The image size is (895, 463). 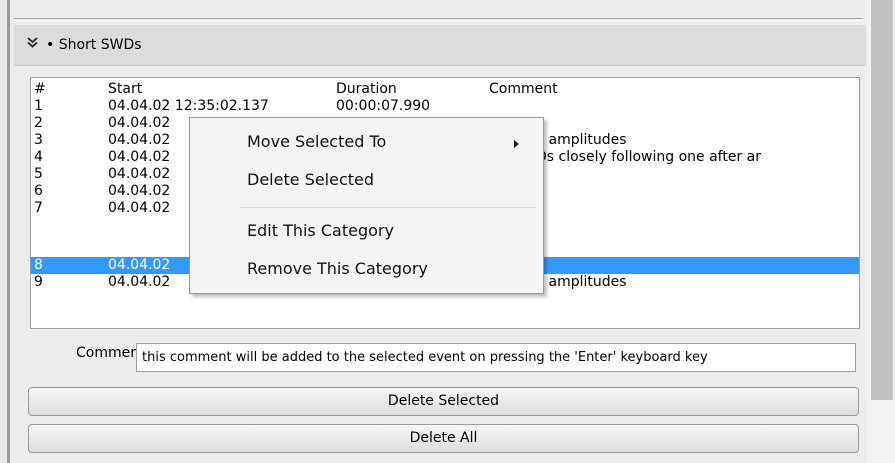 I want to click on event-number: 8, so click(x=38, y=265).